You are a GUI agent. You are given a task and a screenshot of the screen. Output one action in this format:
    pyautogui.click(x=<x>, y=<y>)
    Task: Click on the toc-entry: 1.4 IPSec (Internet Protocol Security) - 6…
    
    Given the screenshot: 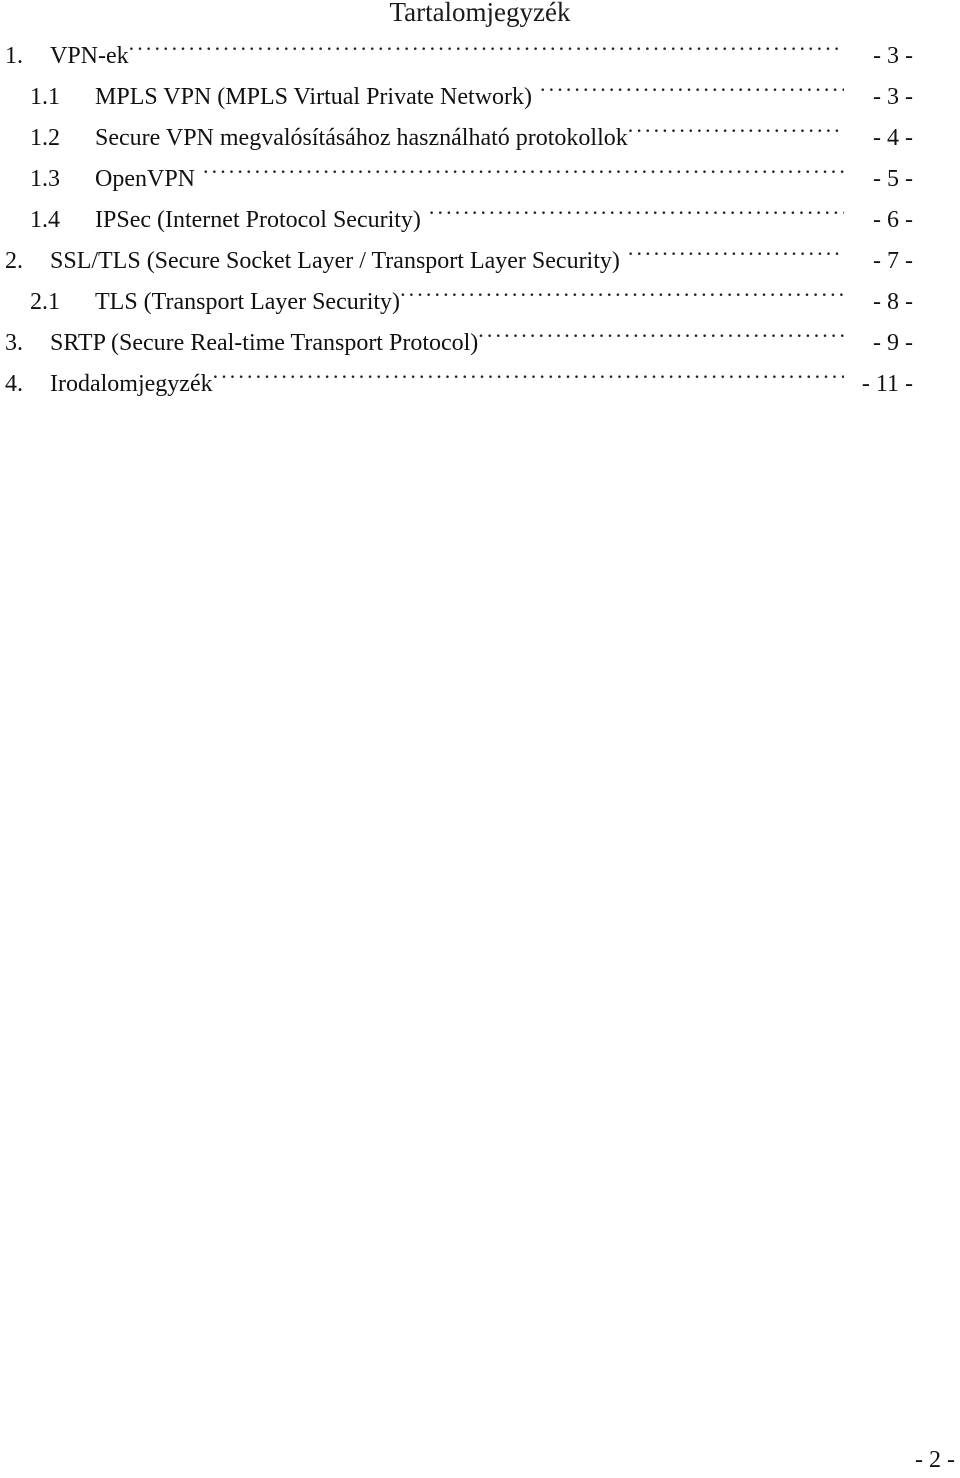 What is the action you would take?
    pyautogui.click(x=480, y=220)
    